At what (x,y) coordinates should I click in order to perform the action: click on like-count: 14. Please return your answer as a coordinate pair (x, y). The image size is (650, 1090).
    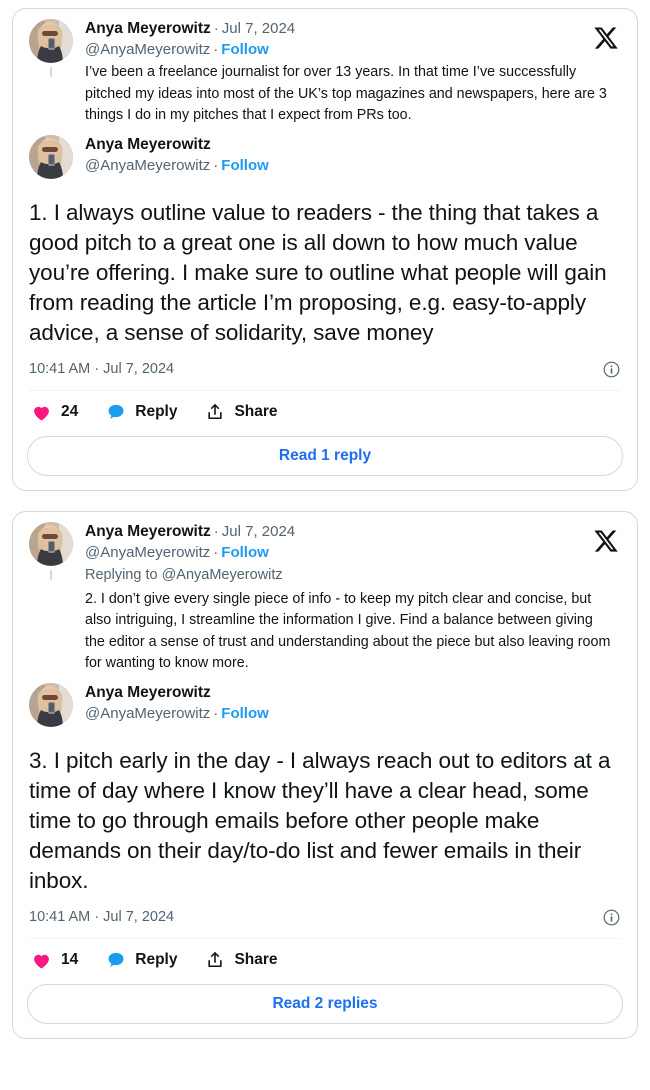
    Looking at the image, I should click on (70, 959).